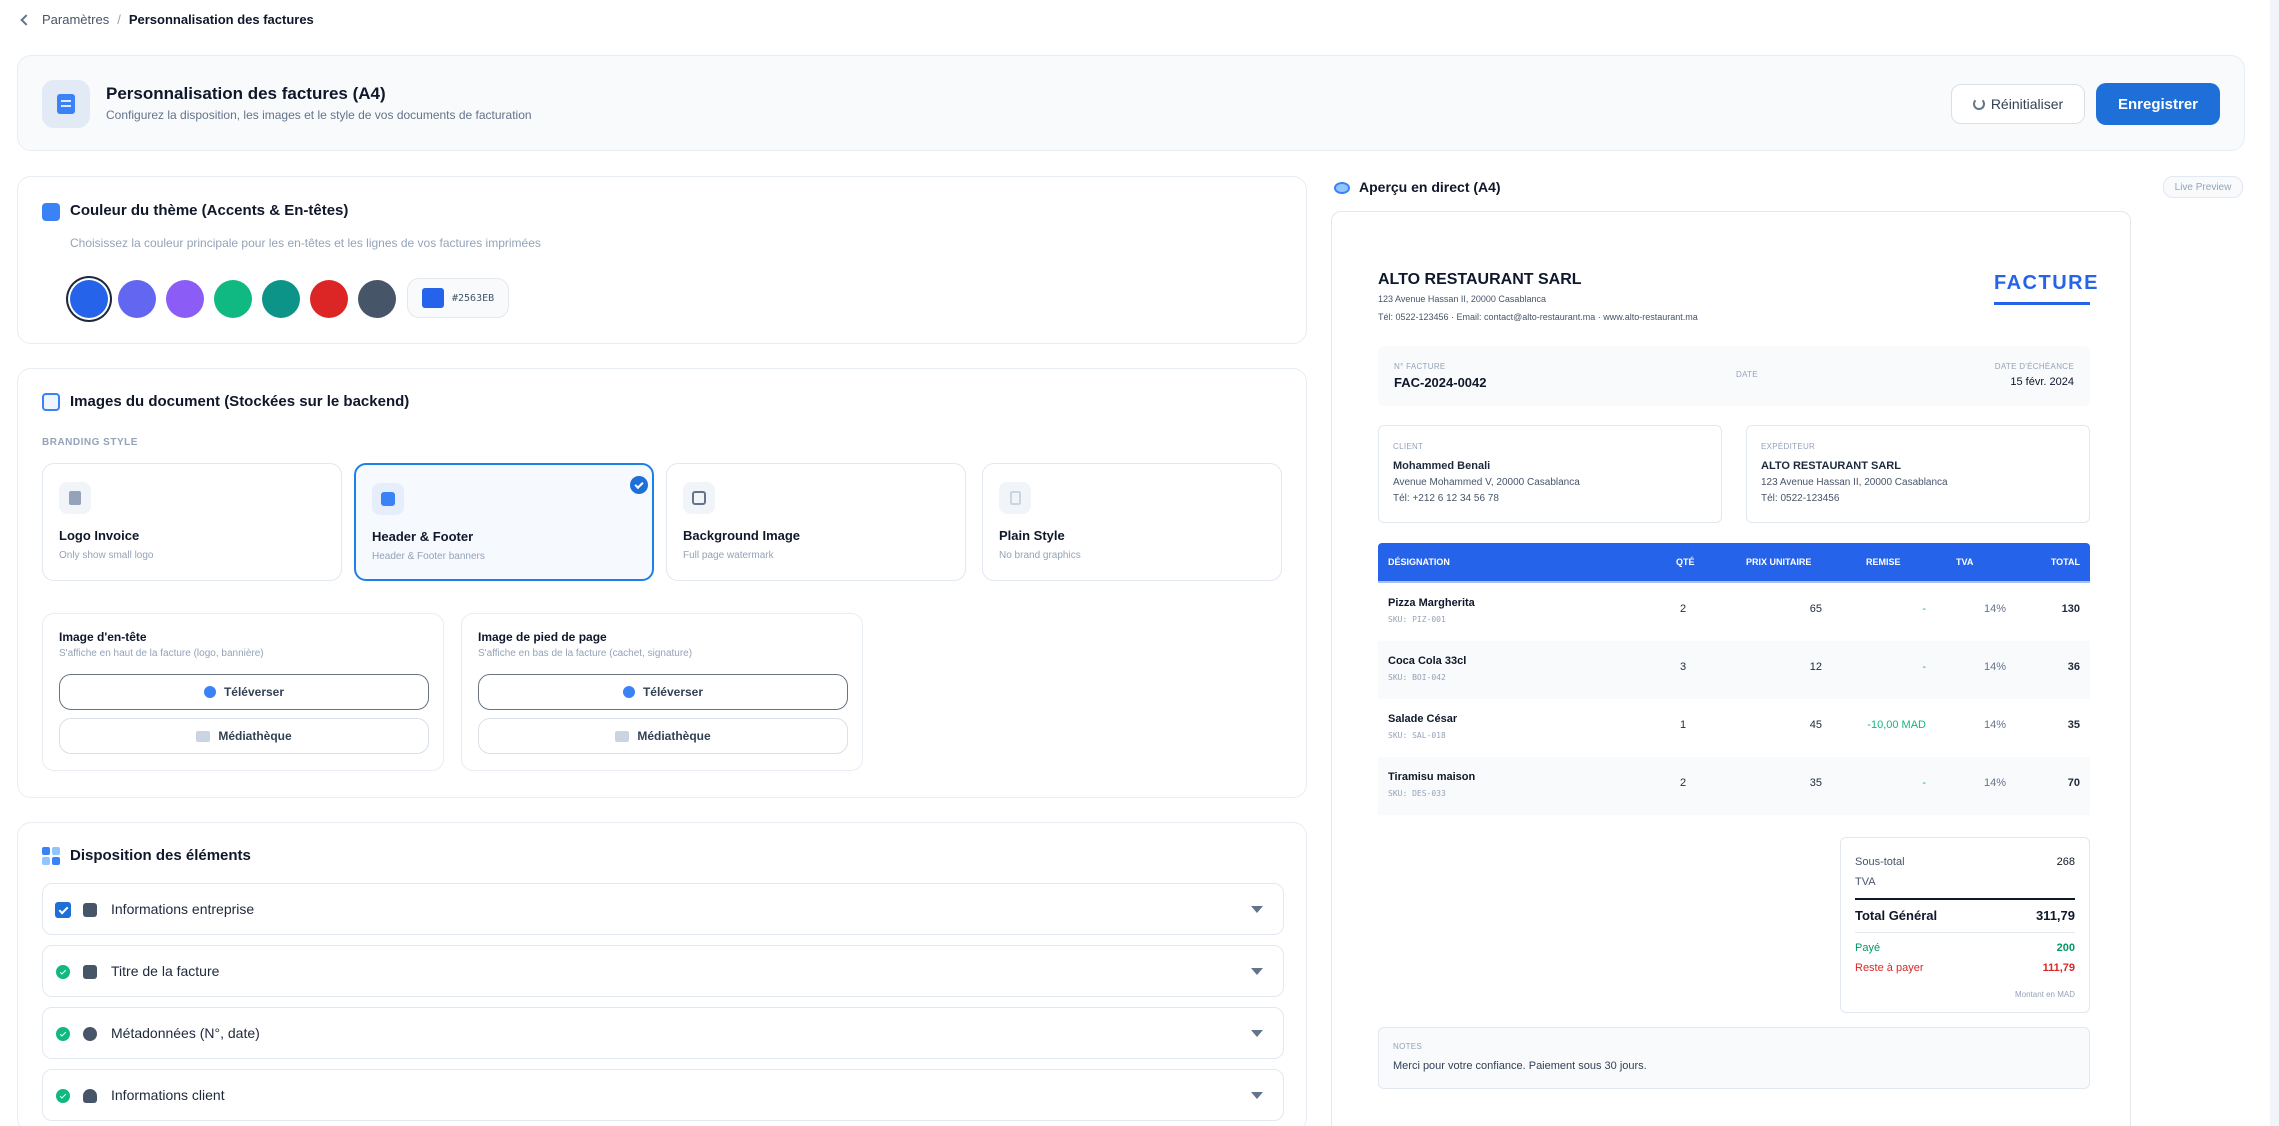 The height and width of the screenshot is (1126, 2279). What do you see at coordinates (1978, 104) in the screenshot?
I see `refresh-icon` at bounding box center [1978, 104].